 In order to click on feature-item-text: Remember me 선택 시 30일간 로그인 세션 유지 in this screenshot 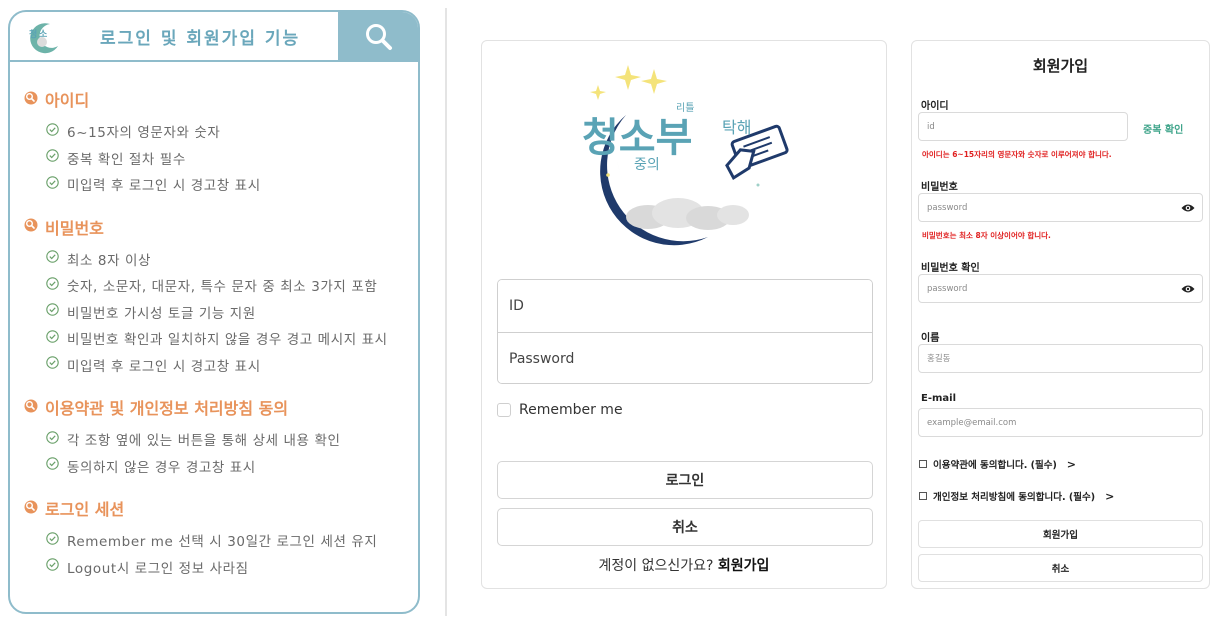, I will do `click(222, 542)`.